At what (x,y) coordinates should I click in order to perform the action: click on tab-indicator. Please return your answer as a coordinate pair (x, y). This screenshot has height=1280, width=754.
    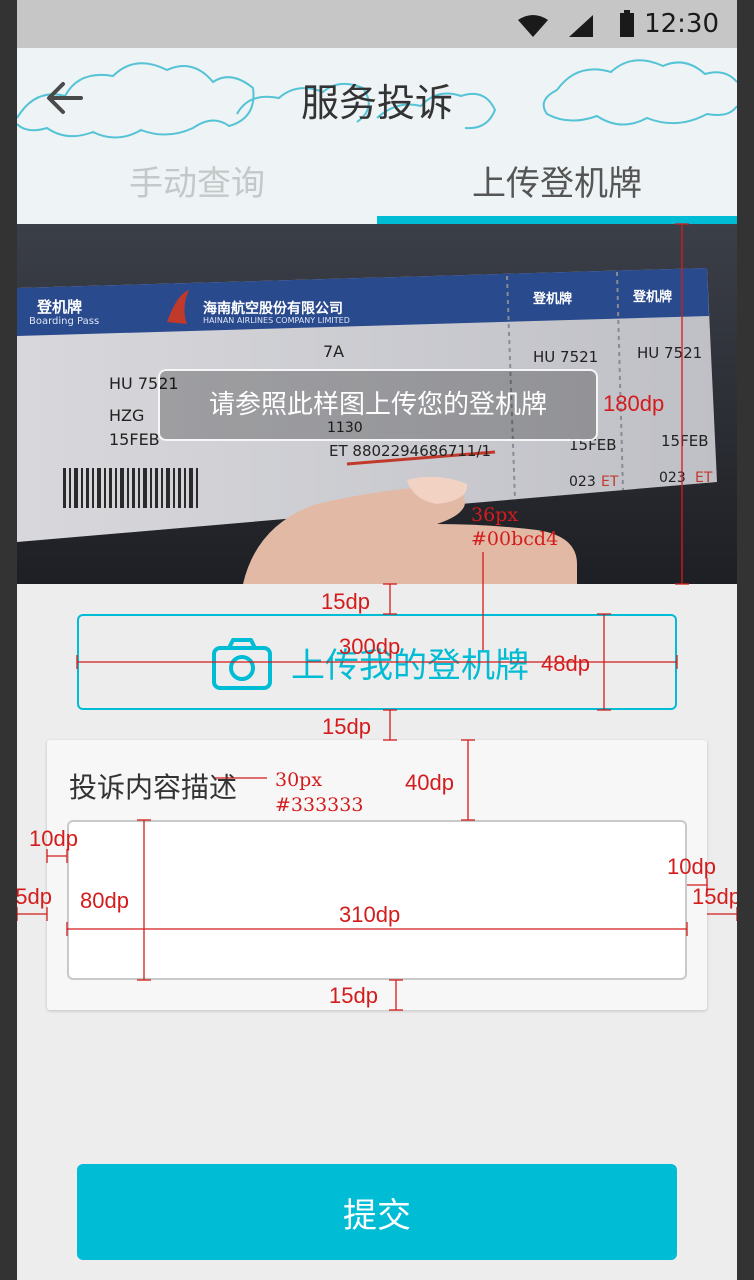
    Looking at the image, I should click on (557, 220).